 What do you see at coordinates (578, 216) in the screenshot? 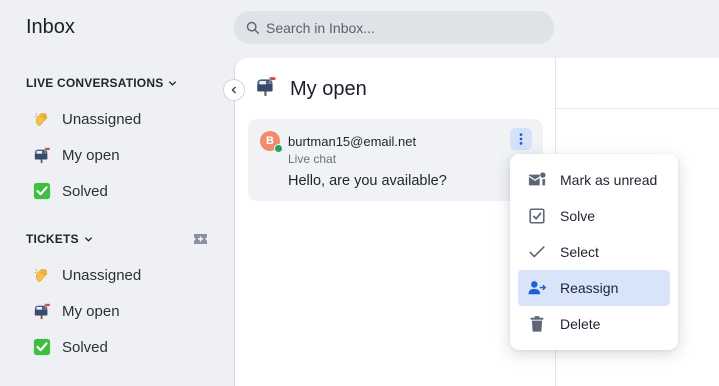
I see `menu-item-label: Solve` at bounding box center [578, 216].